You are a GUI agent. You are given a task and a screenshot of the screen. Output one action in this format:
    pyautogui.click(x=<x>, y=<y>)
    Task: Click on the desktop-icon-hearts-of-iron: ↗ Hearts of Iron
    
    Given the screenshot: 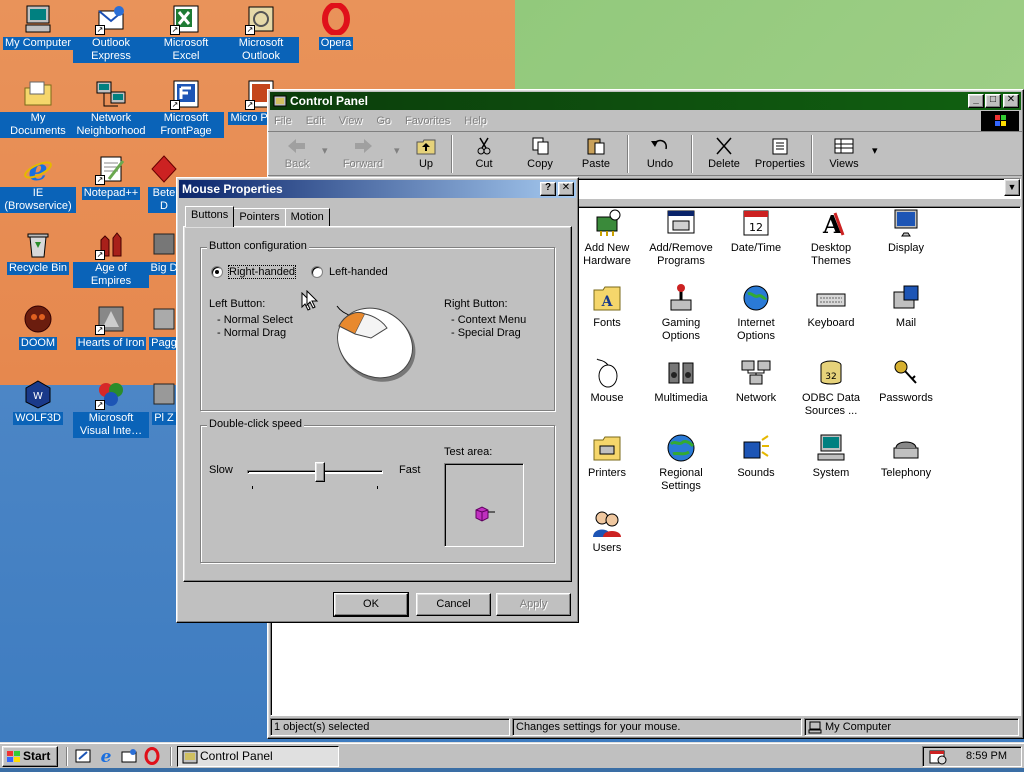 What is the action you would take?
    pyautogui.click(x=111, y=326)
    